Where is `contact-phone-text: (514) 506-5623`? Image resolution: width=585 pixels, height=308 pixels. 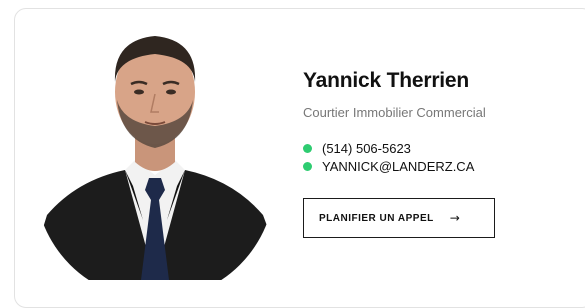 contact-phone-text: (514) 506-5623 is located at coordinates (366, 148).